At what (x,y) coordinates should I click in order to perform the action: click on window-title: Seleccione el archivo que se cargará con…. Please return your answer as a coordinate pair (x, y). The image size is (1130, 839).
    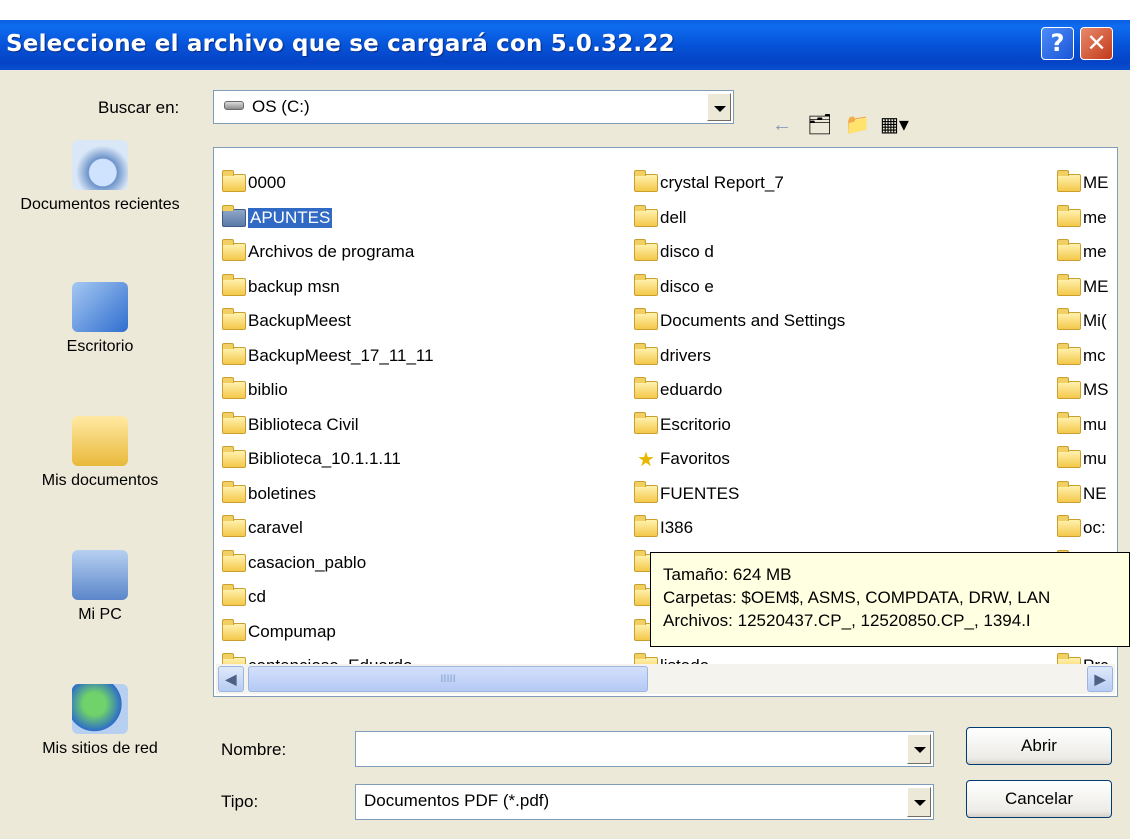
    Looking at the image, I should click on (340, 44).